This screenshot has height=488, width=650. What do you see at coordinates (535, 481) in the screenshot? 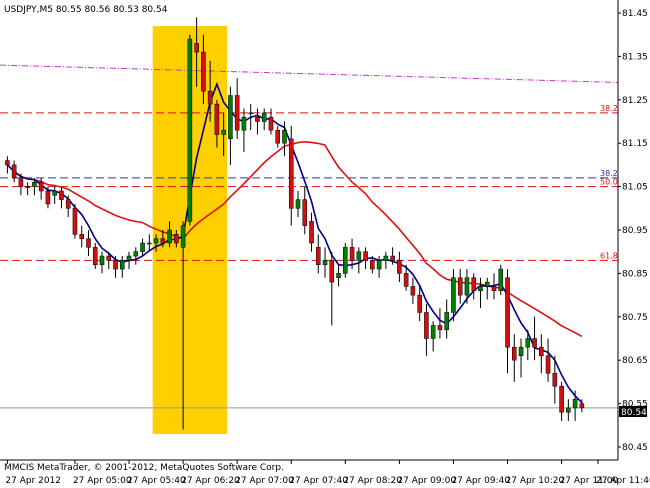
I see `x-tick-label: 27 Apr 10:20` at bounding box center [535, 481].